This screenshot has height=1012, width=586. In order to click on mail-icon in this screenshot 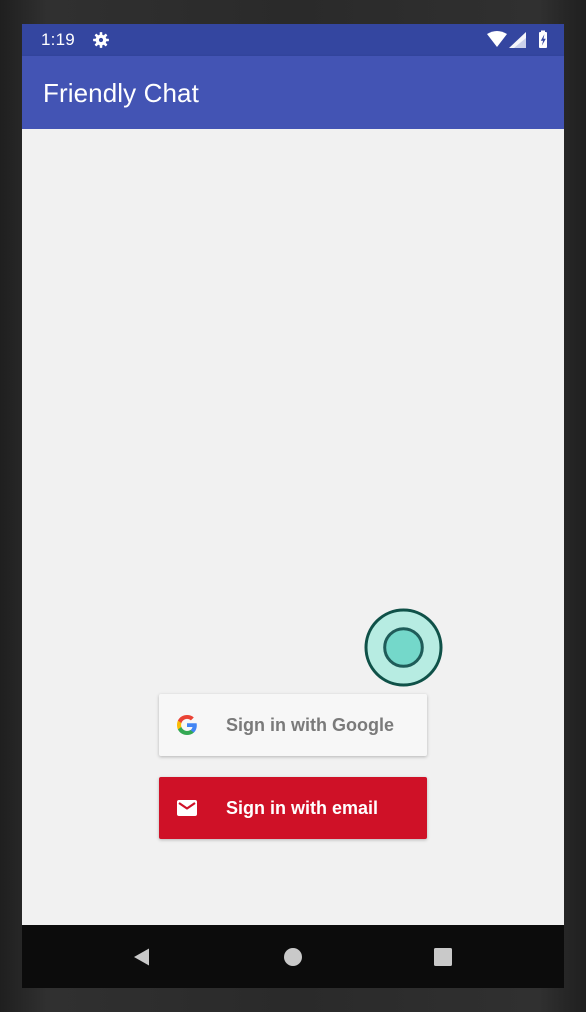, I will do `click(187, 808)`.